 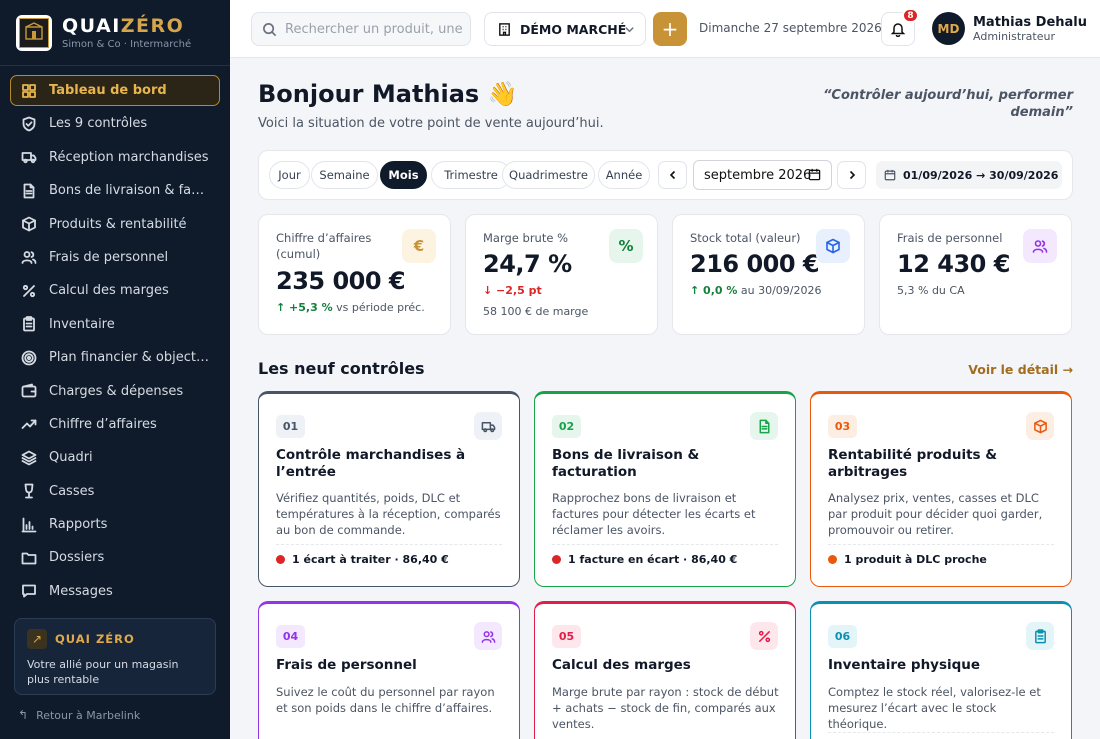 I want to click on month-input: septembre 2026, so click(x=762, y=175).